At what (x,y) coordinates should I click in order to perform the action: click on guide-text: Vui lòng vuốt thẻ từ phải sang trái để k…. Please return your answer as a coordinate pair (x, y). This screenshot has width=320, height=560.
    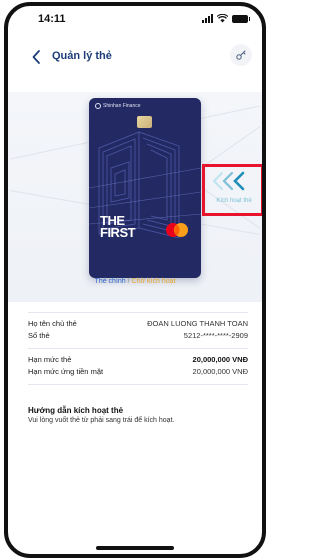
    Looking at the image, I should click on (101, 420).